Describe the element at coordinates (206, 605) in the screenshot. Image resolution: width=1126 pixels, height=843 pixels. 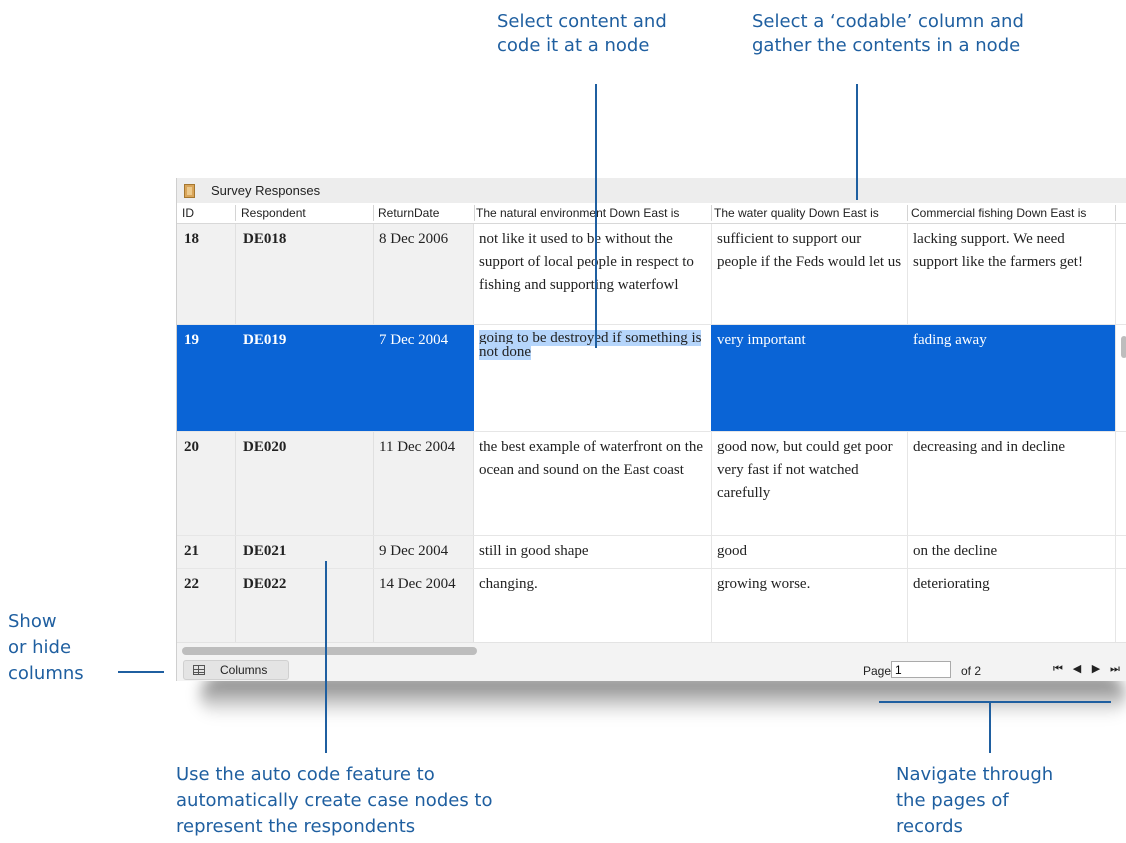
I see `cell-id: 22` at that location.